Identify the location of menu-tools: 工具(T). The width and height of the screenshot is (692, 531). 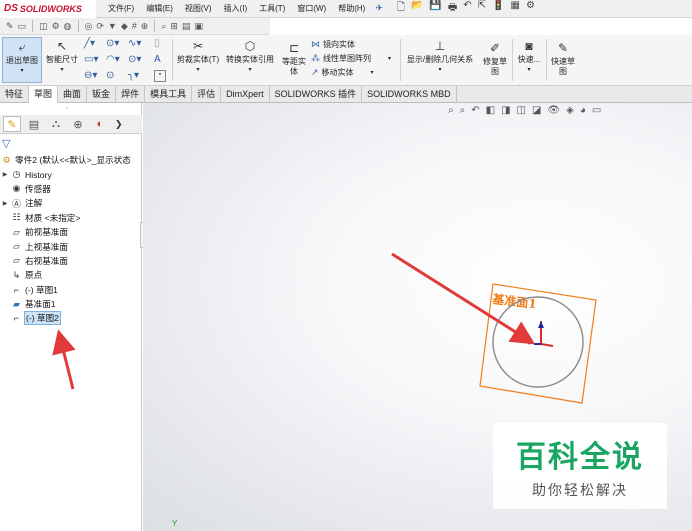
(272, 8).